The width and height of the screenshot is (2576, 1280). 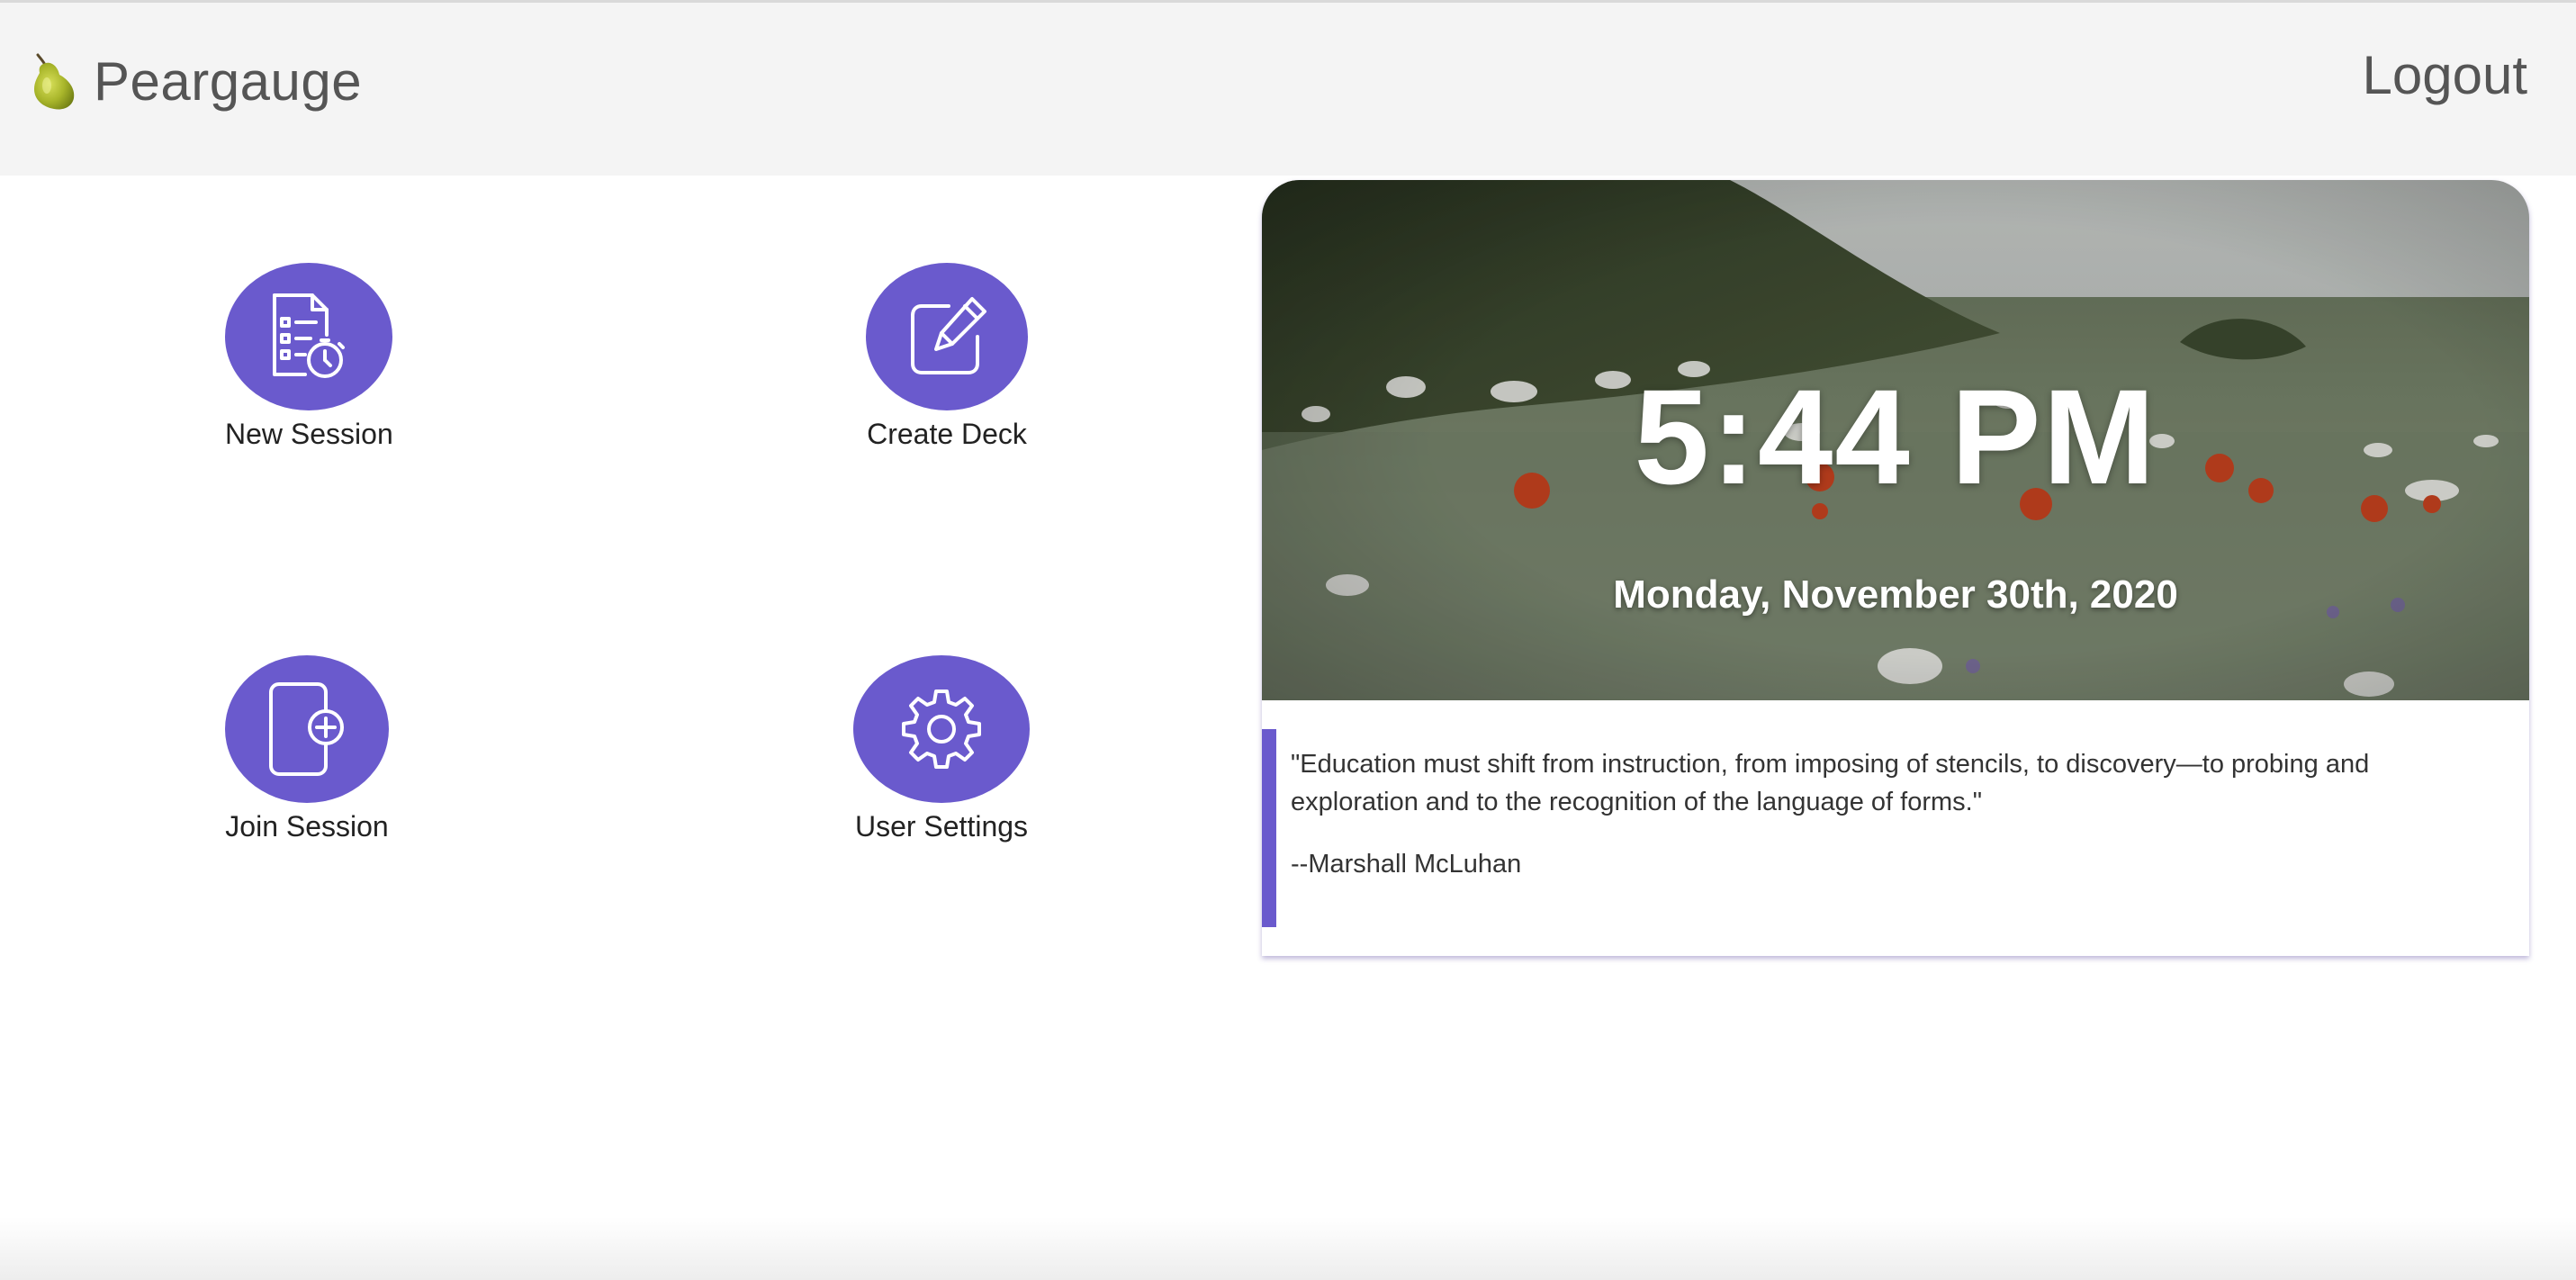 I want to click on join-session-icon-circle, so click(x=307, y=729).